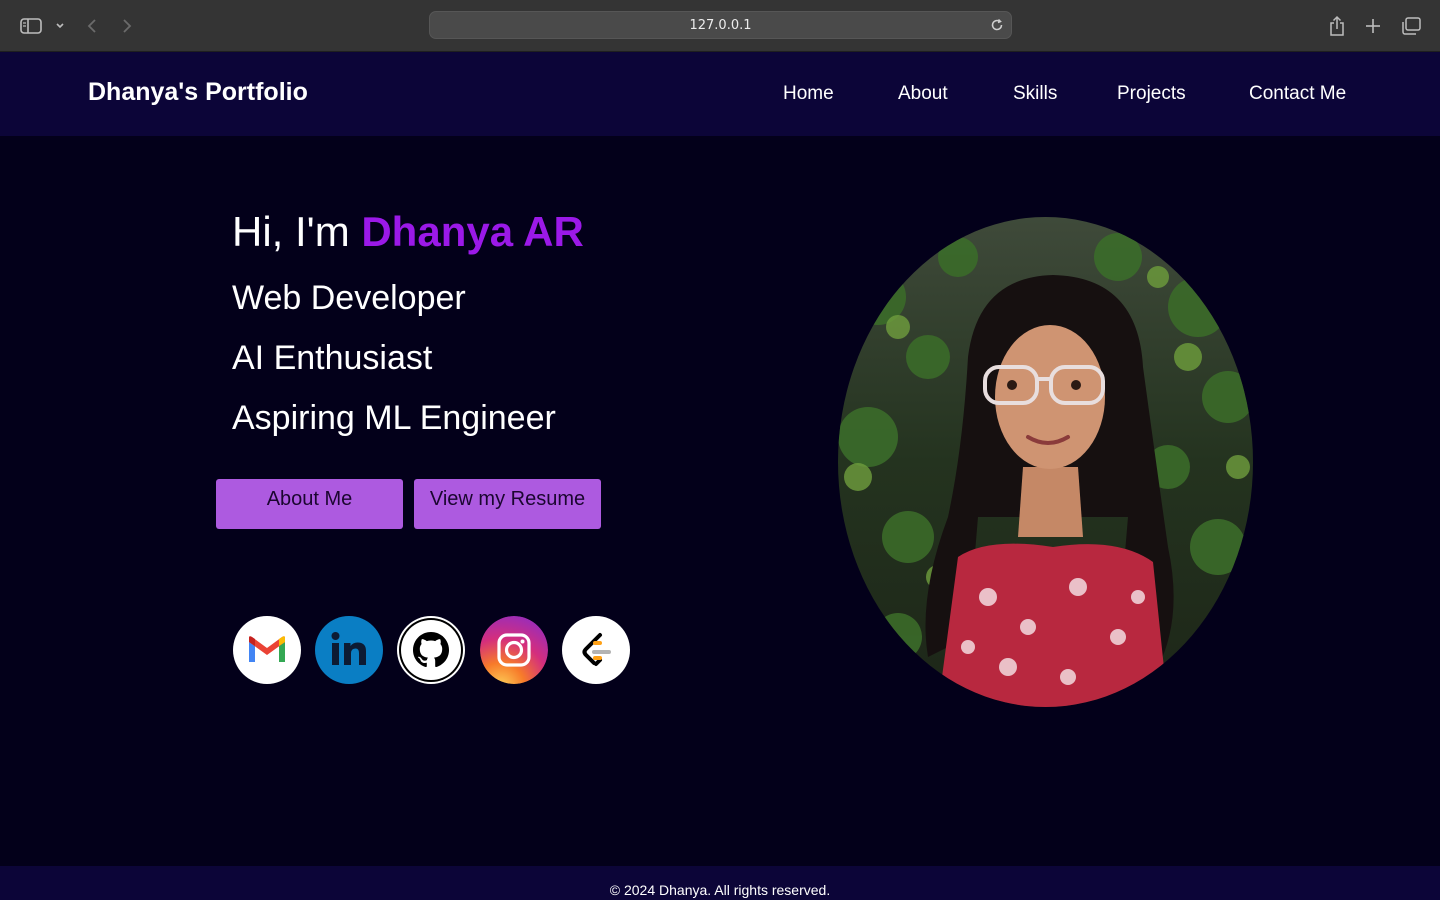 The image size is (1440, 900). What do you see at coordinates (309, 504) in the screenshot?
I see `about-me-button: About Me` at bounding box center [309, 504].